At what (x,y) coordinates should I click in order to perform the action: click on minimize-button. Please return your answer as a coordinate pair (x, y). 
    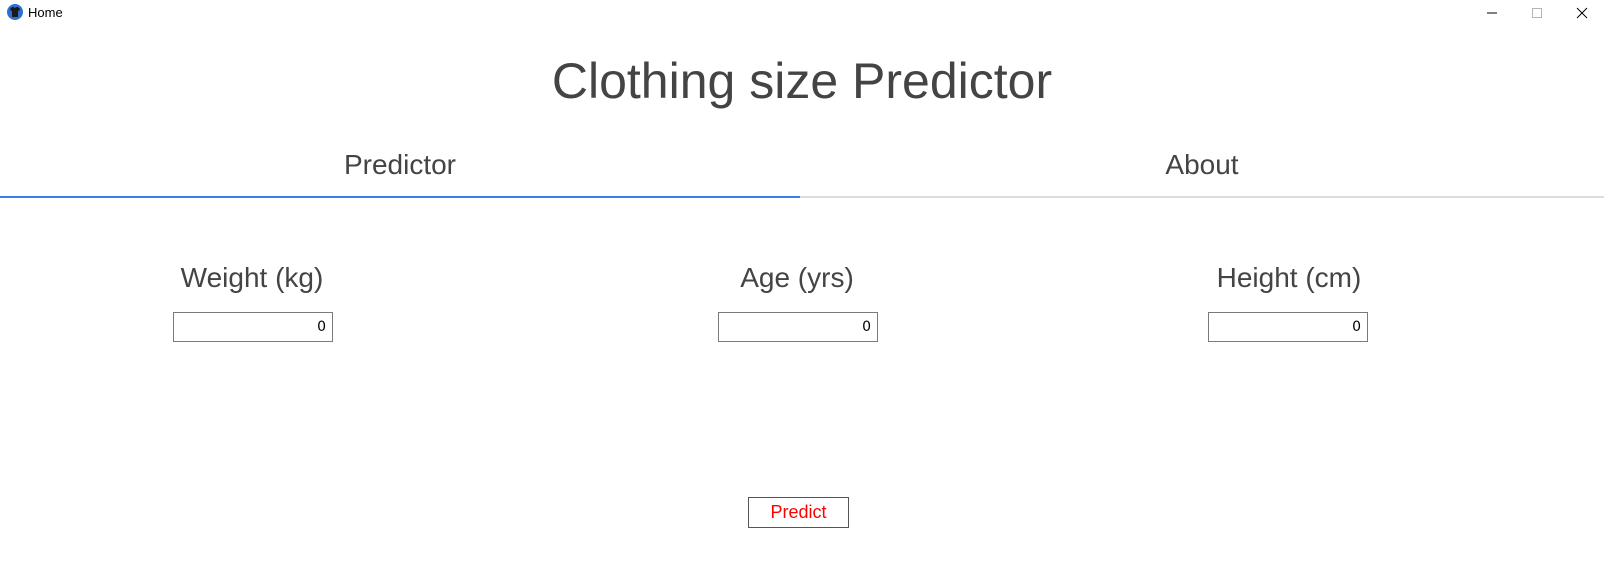
    Looking at the image, I should click on (1491, 13).